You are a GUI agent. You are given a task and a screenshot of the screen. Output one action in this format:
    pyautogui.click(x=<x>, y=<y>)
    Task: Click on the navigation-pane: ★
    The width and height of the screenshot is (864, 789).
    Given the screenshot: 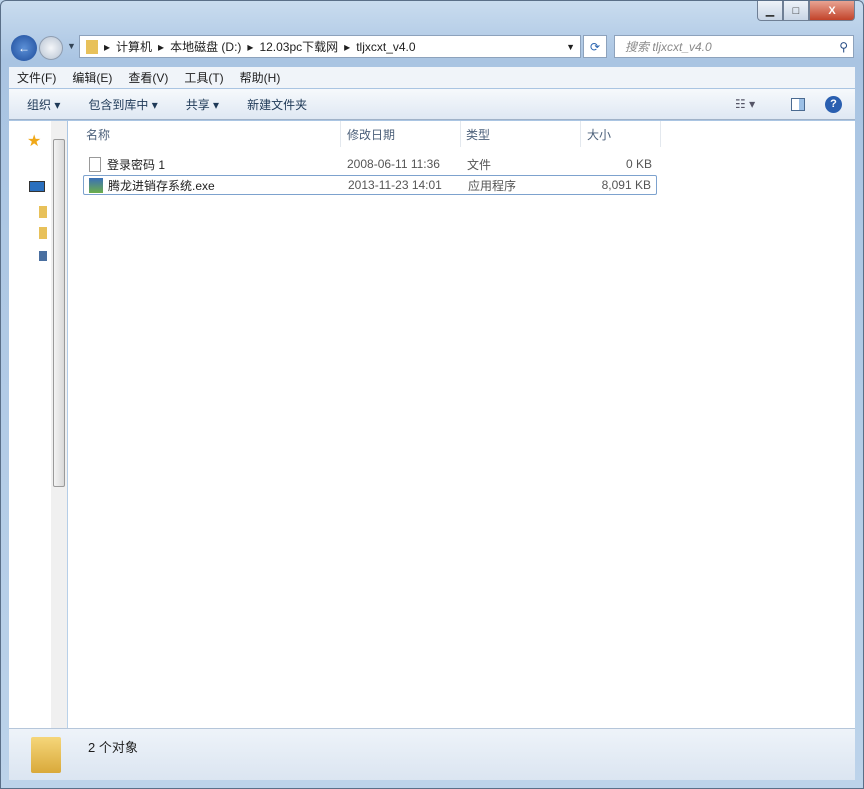 What is the action you would take?
    pyautogui.click(x=38, y=424)
    